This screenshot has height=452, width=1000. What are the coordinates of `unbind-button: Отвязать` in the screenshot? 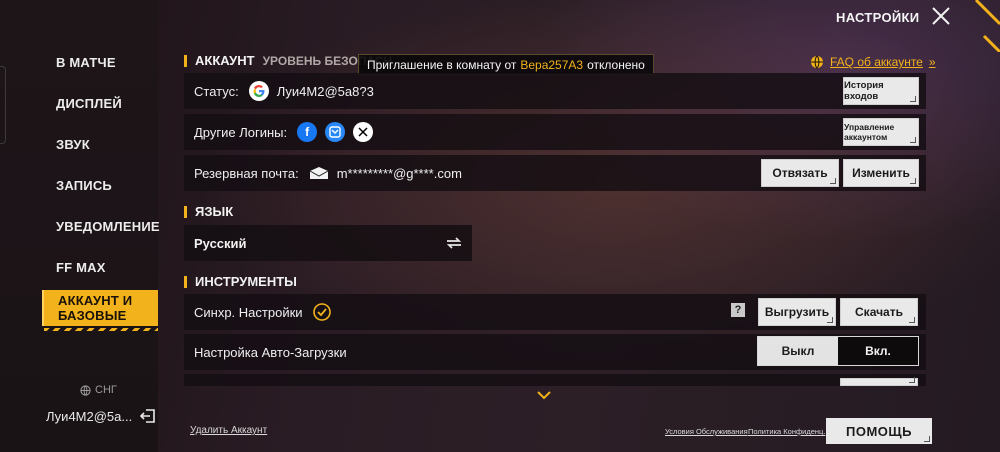 It's located at (800, 173).